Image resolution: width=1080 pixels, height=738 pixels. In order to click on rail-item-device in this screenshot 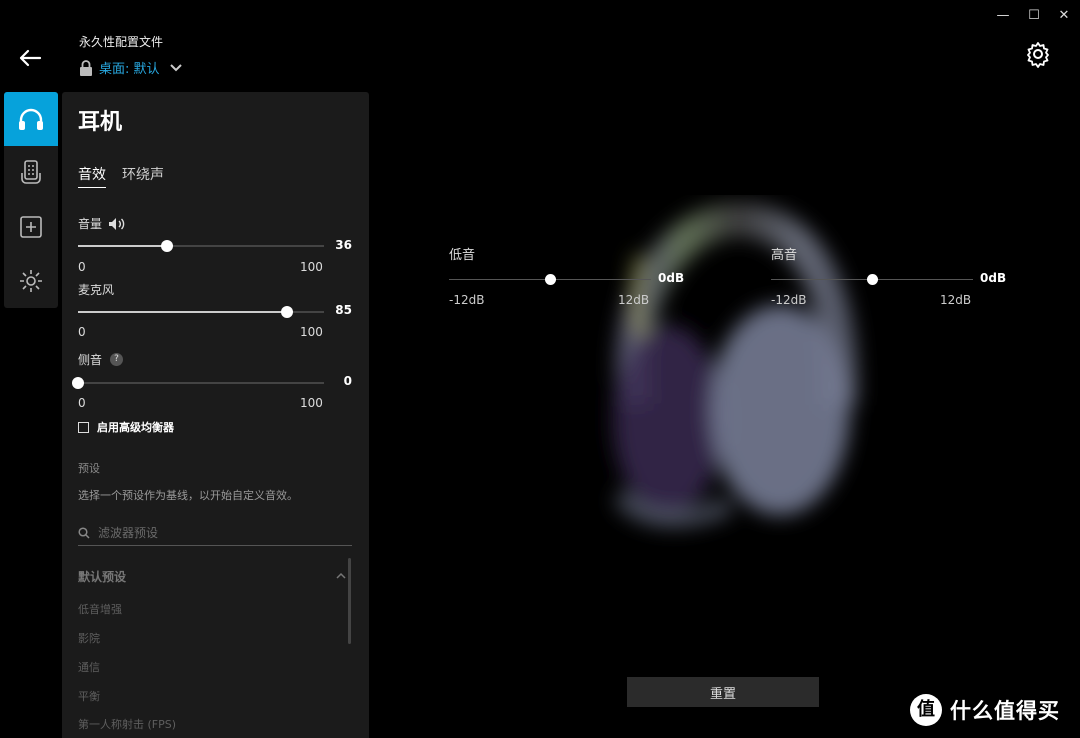, I will do `click(31, 173)`.